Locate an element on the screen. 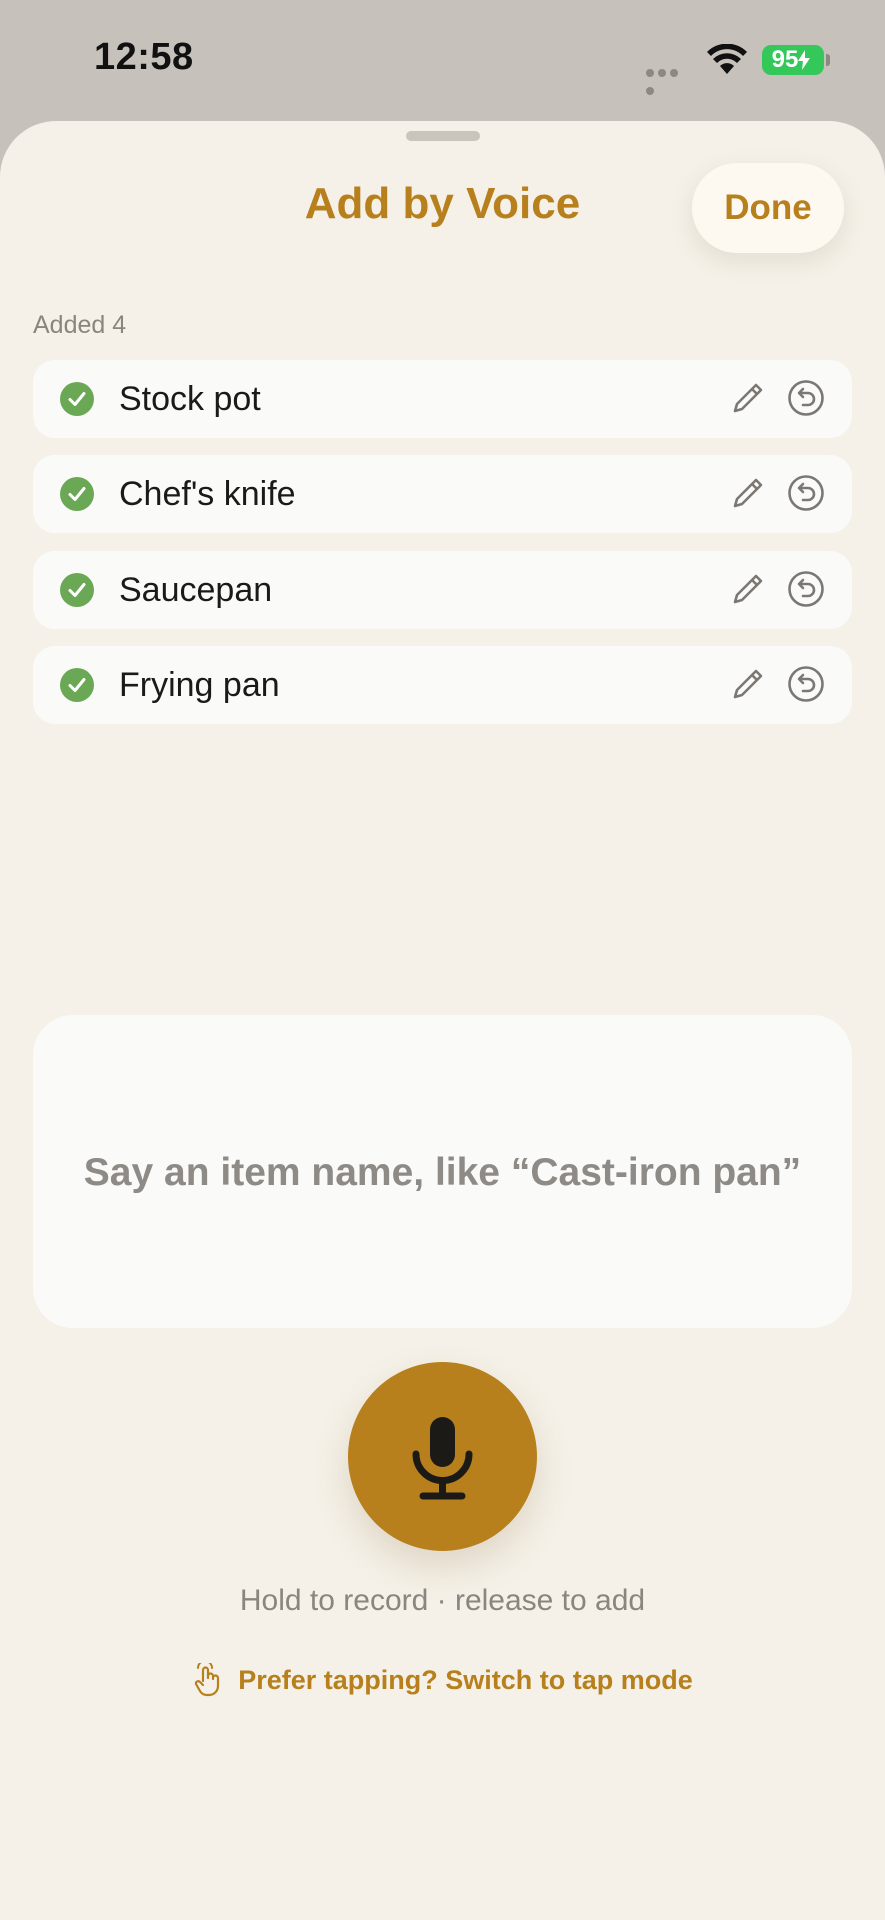 The image size is (885, 1920). switch-to-tap-mode-link: Prefer tapping? Switch to tap mode is located at coordinates (442, 1680).